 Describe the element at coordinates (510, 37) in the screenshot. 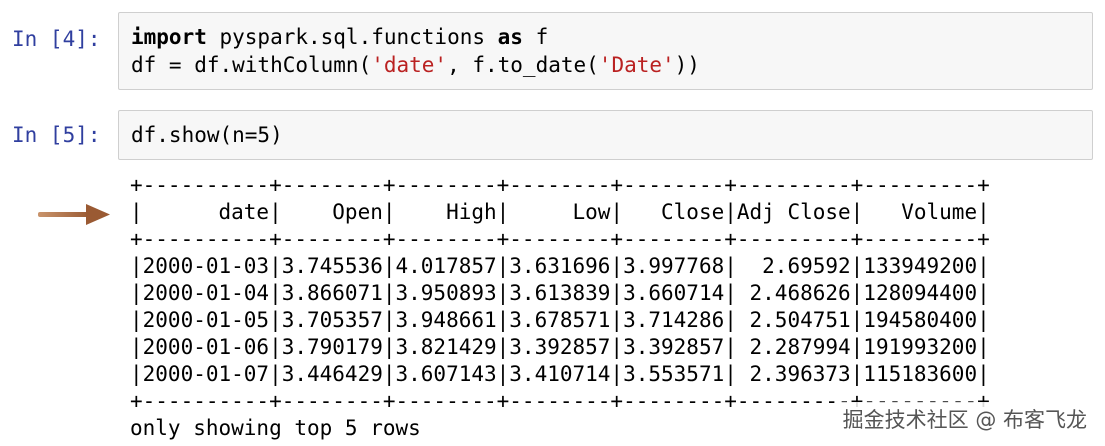

I see `code-keyword: as` at that location.